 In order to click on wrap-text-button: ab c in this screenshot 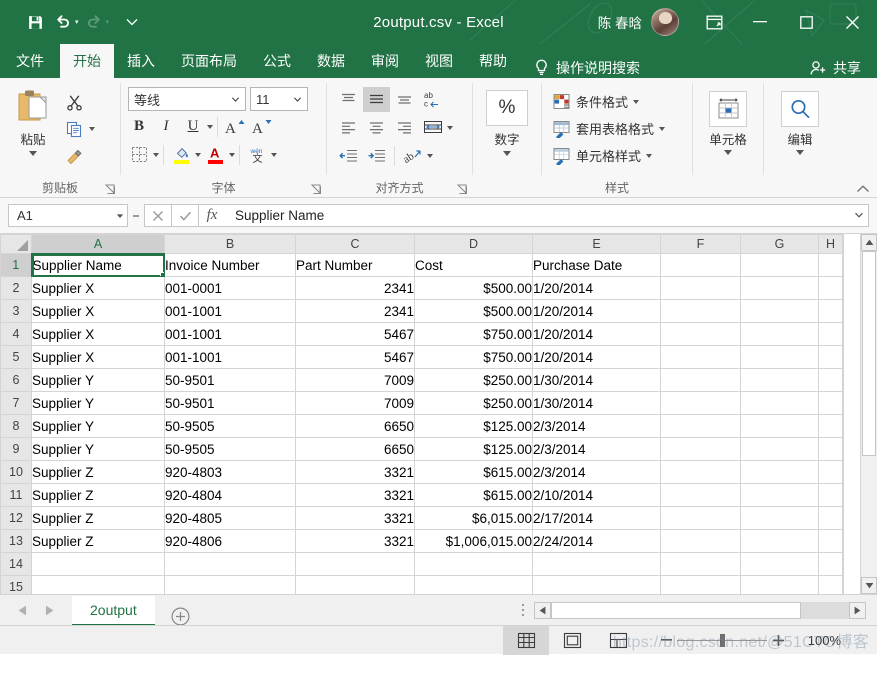, I will do `click(432, 99)`.